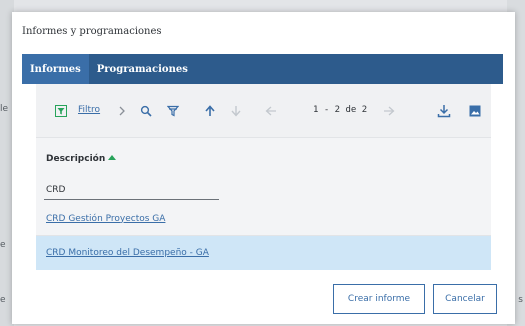 The image size is (525, 326). I want to click on clear-filter-icon, so click(173, 111).